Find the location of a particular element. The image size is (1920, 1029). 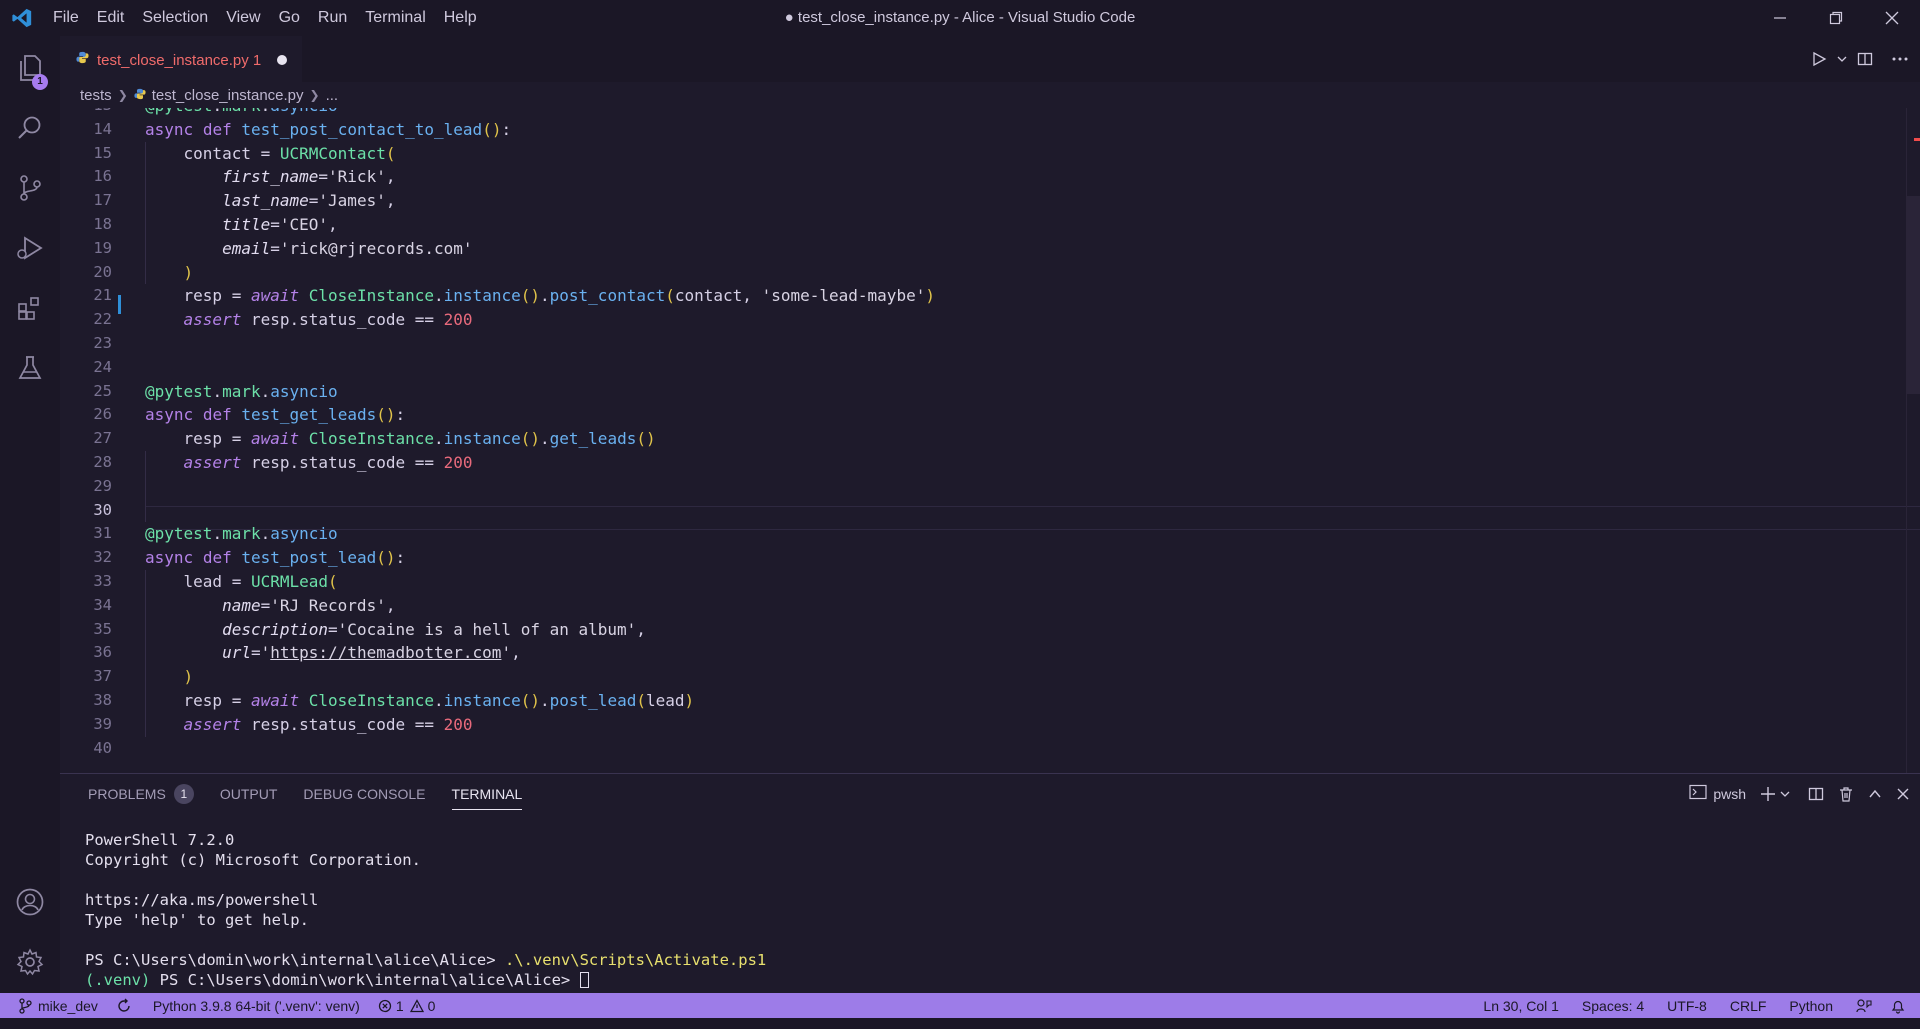

error-marker is located at coordinates (1917, 139).